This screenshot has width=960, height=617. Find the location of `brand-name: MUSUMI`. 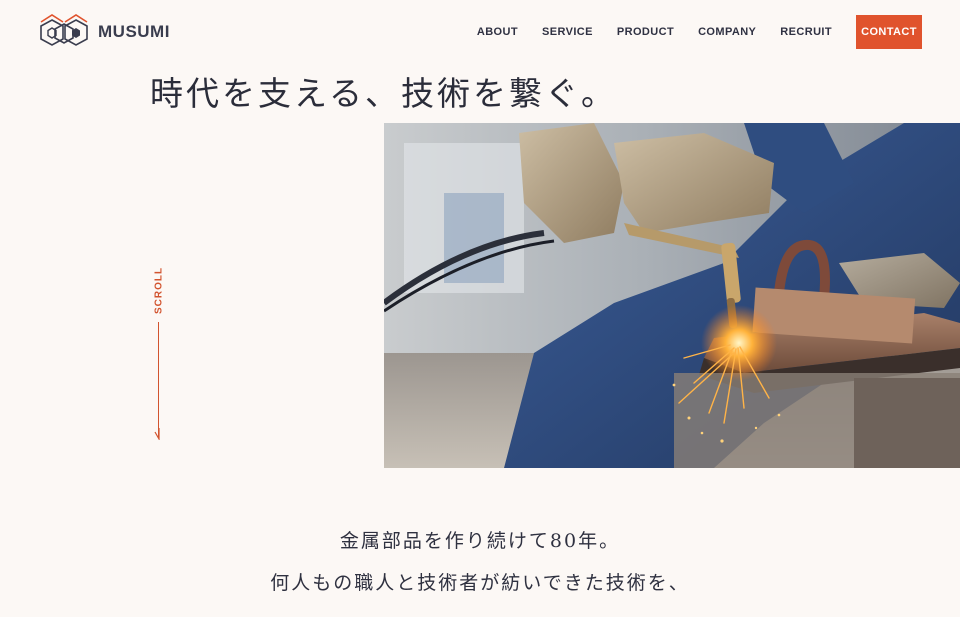

brand-name: MUSUMI is located at coordinates (134, 31).